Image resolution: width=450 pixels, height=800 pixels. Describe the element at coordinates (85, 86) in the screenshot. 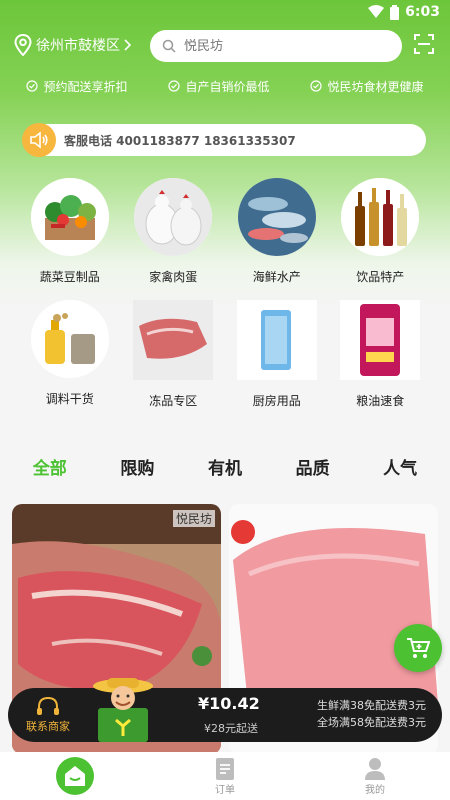

I see `promo-label: 预约配送享折扣` at that location.